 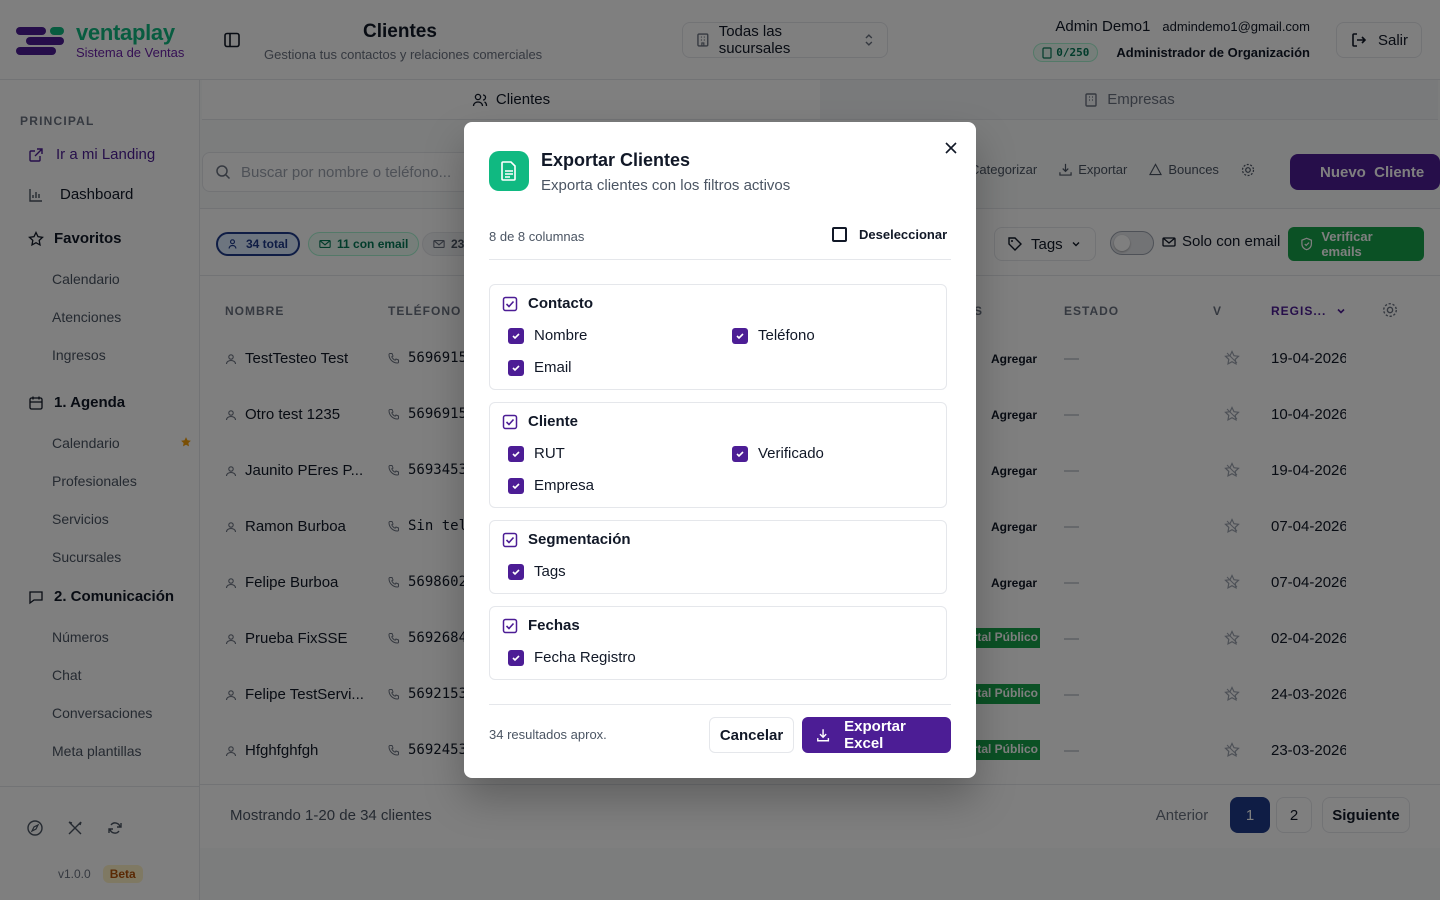 I want to click on option-label: Verificado, so click(x=791, y=453).